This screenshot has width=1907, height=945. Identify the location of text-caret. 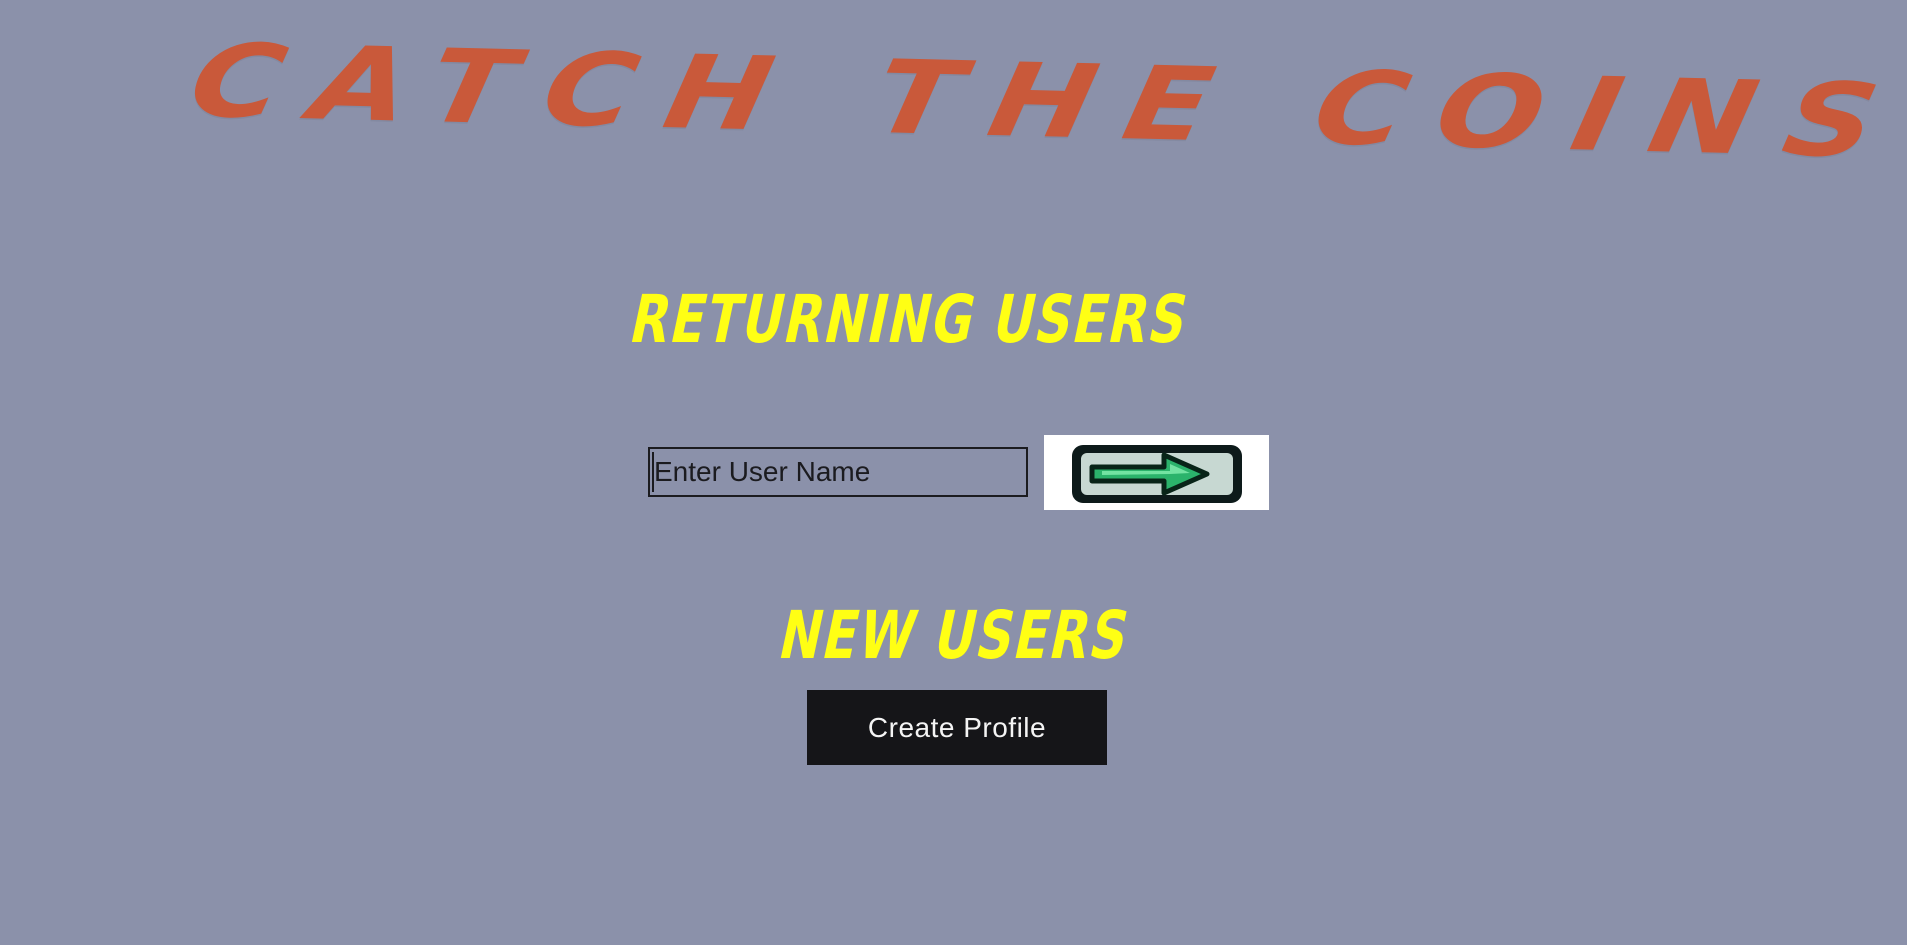
(653, 472).